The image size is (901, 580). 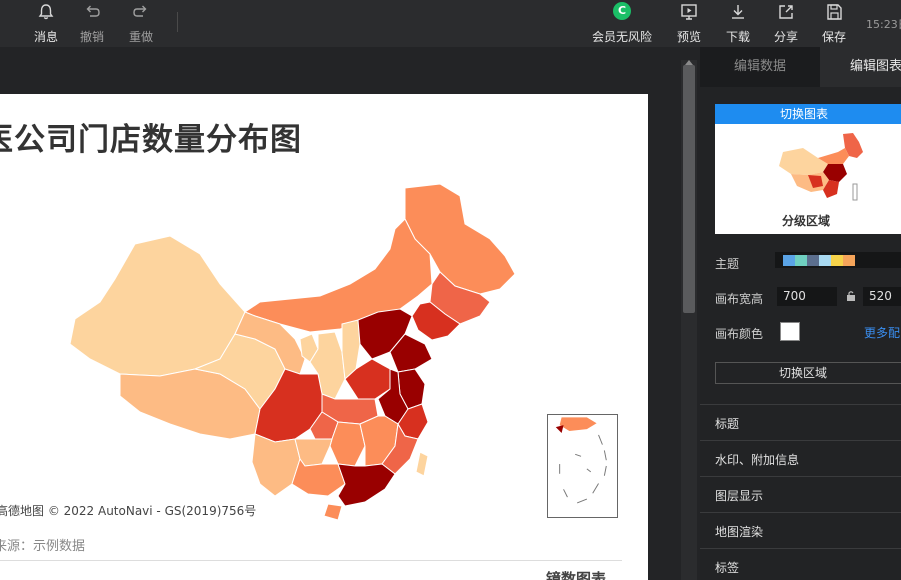 What do you see at coordinates (760, 67) in the screenshot?
I see `tab-edit-data: 编辑数据` at bounding box center [760, 67].